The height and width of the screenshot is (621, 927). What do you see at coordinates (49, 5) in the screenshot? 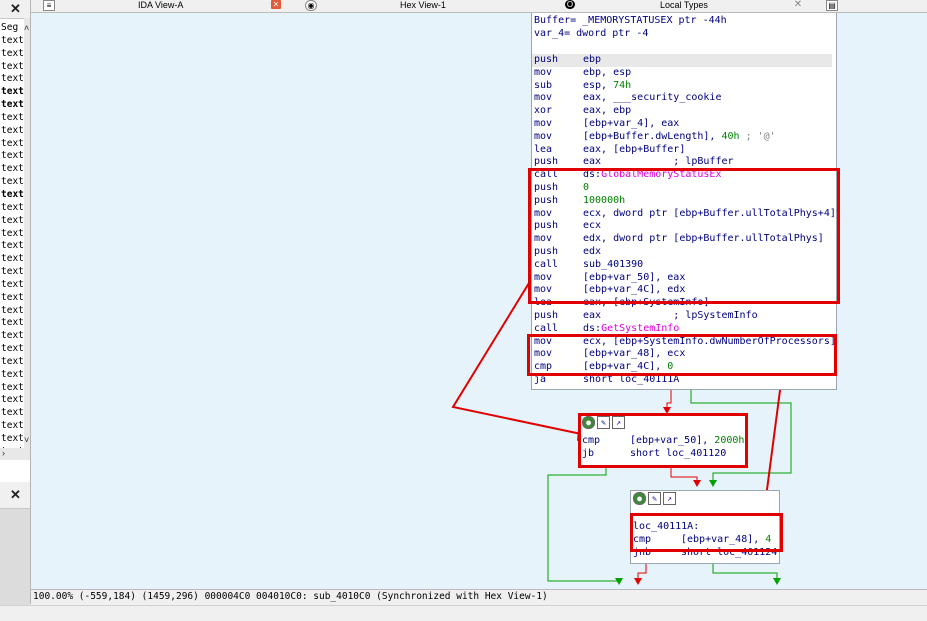
I see `ida-view-icon: ≡` at bounding box center [49, 5].